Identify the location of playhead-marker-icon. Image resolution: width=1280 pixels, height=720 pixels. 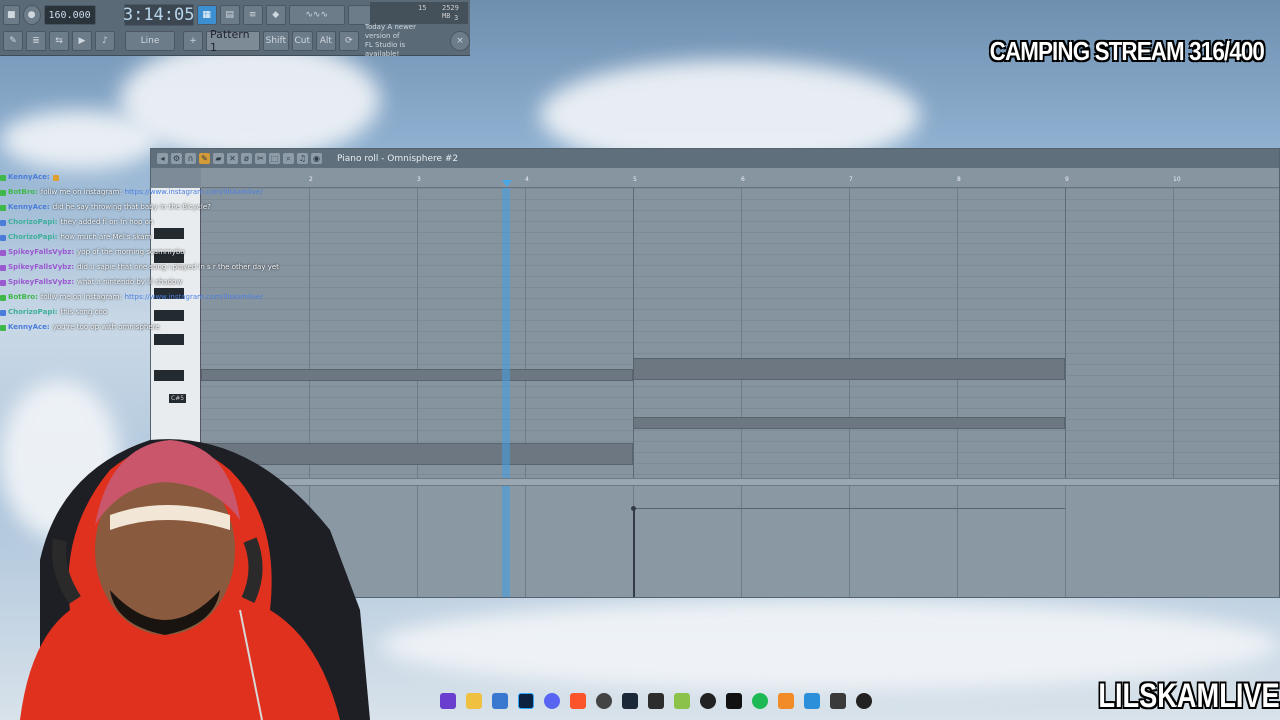
(507, 183).